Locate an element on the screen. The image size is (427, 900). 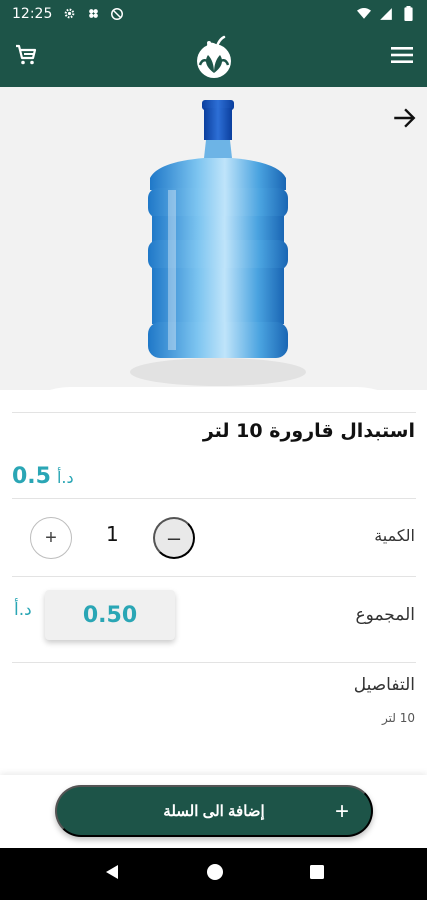
water-bottle-image is located at coordinates (218, 245).